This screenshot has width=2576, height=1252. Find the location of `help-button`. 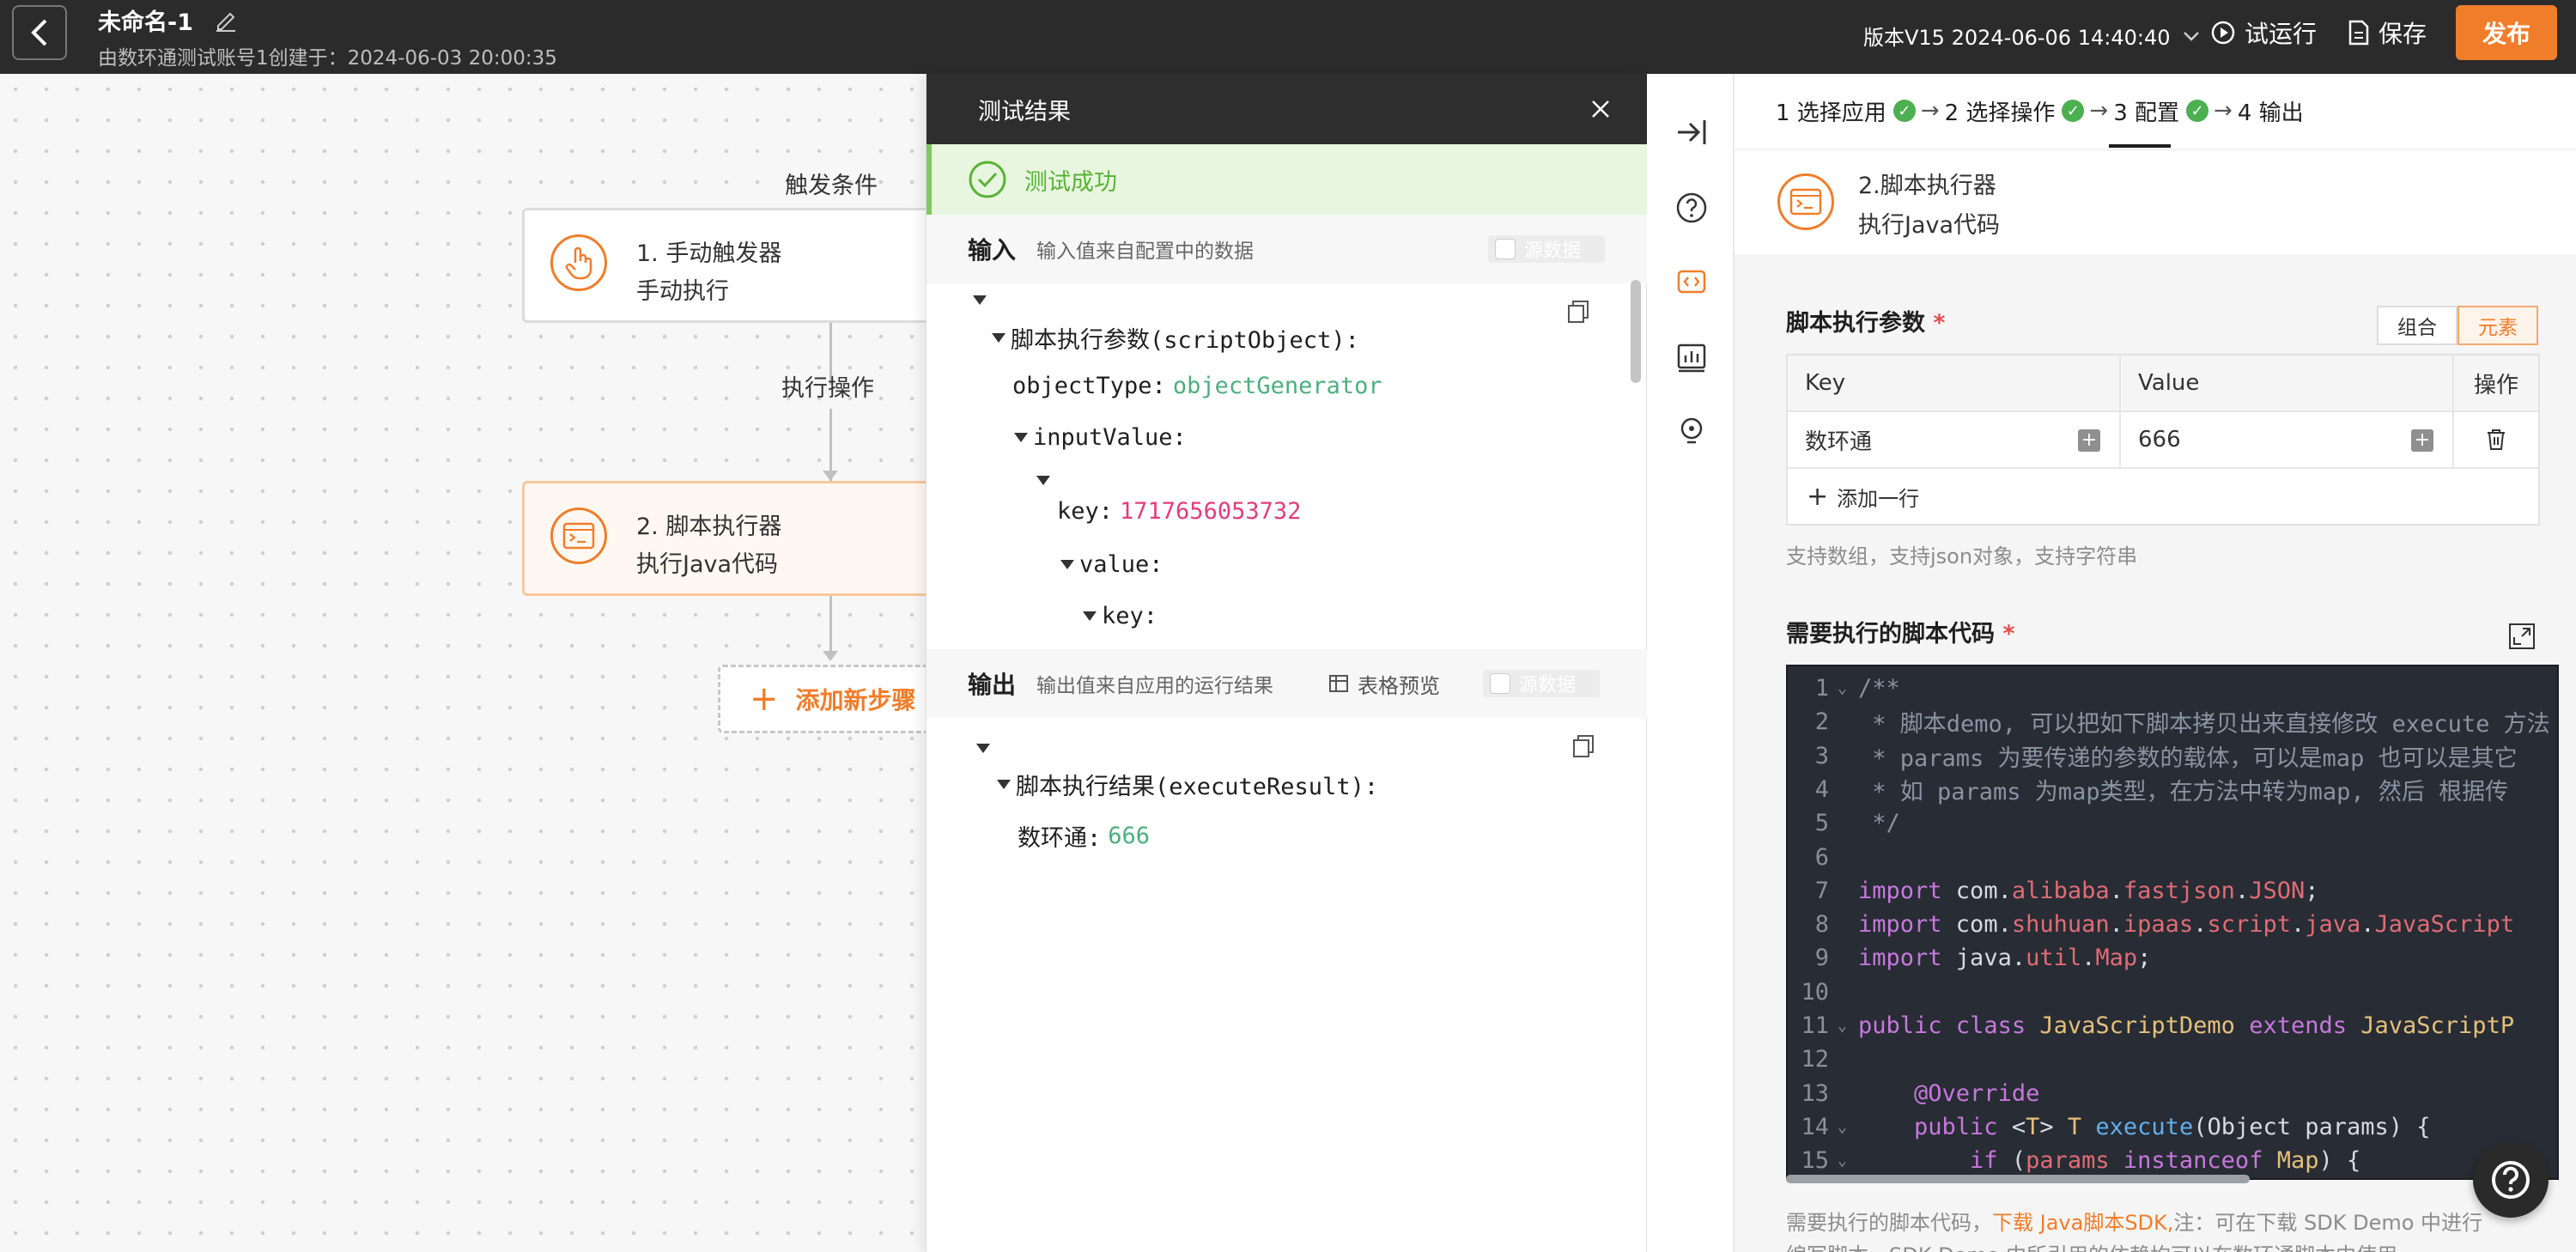

help-button is located at coordinates (2511, 1180).